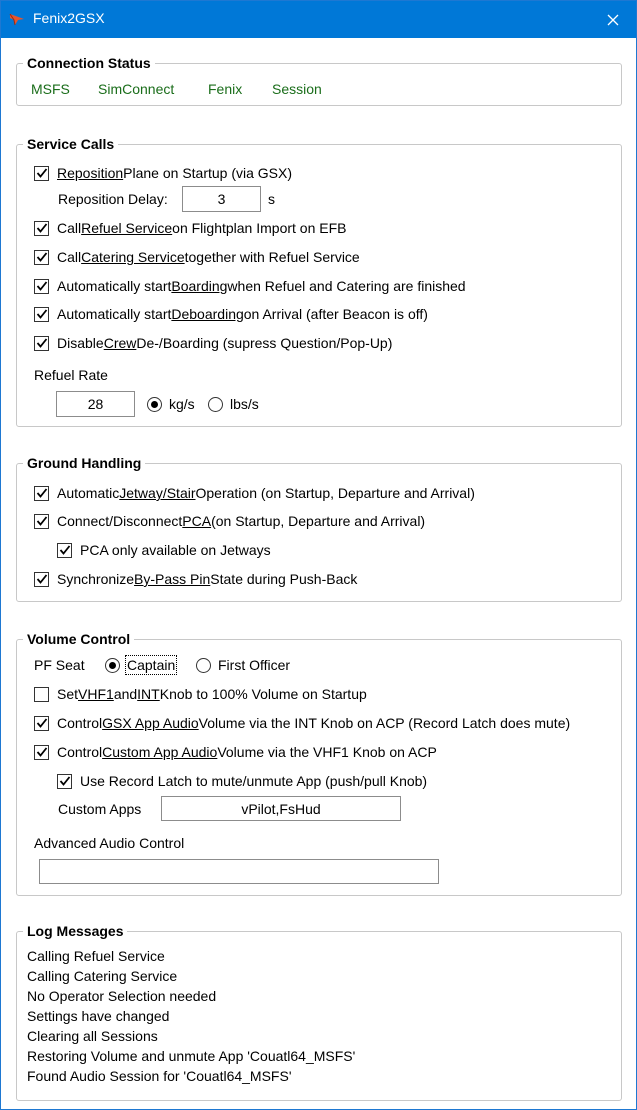  Describe the element at coordinates (59, 665) in the screenshot. I see `pf-seat-label: PF Seat` at that location.